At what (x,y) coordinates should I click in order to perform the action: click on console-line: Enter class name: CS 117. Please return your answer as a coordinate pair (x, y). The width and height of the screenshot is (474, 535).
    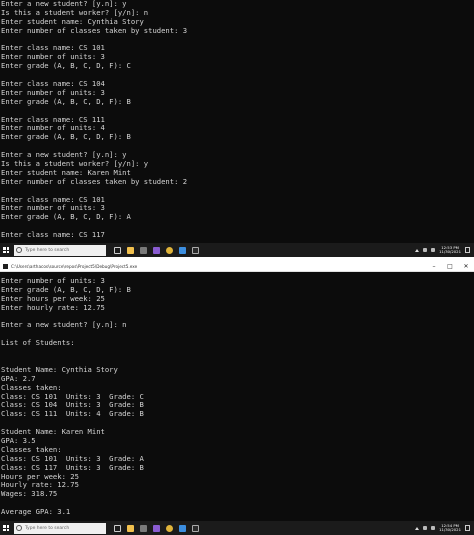
    Looking at the image, I should click on (53, 235).